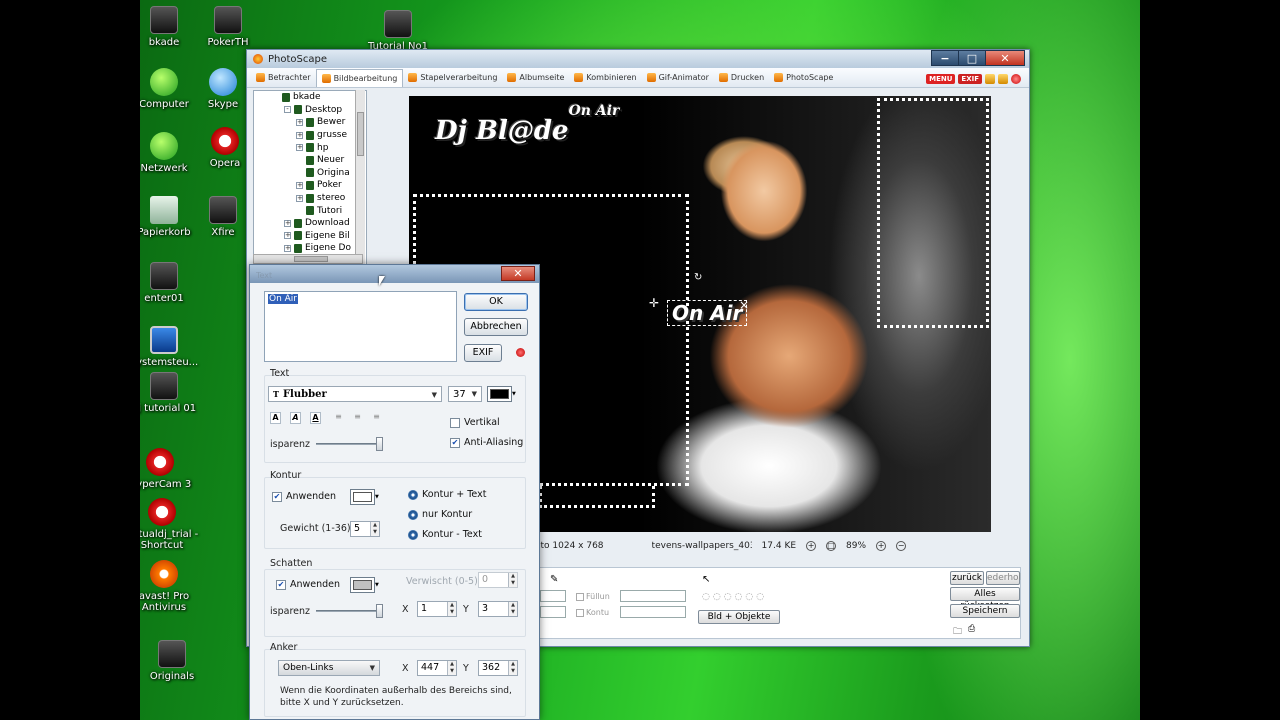 The image size is (1280, 720). What do you see at coordinates (287, 110) in the screenshot?
I see `expand-toggle-icon: -` at bounding box center [287, 110].